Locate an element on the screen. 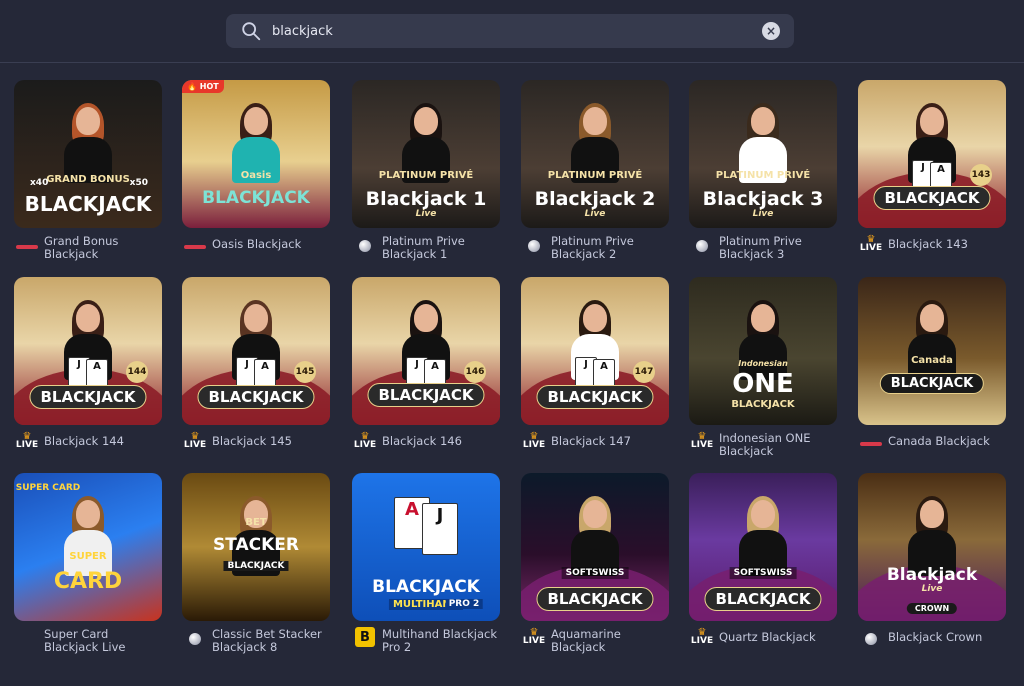  game-thumbnail: Canada BLACKJACK is located at coordinates (932, 351).